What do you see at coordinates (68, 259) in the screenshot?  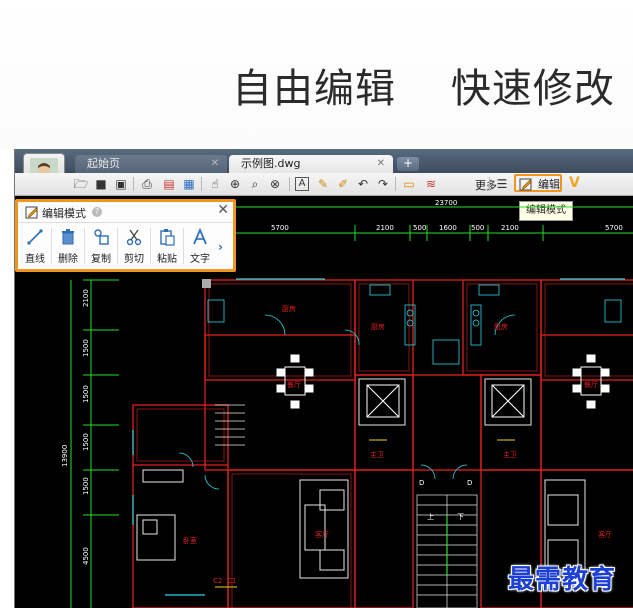 I see `button-label: 删除` at bounding box center [68, 259].